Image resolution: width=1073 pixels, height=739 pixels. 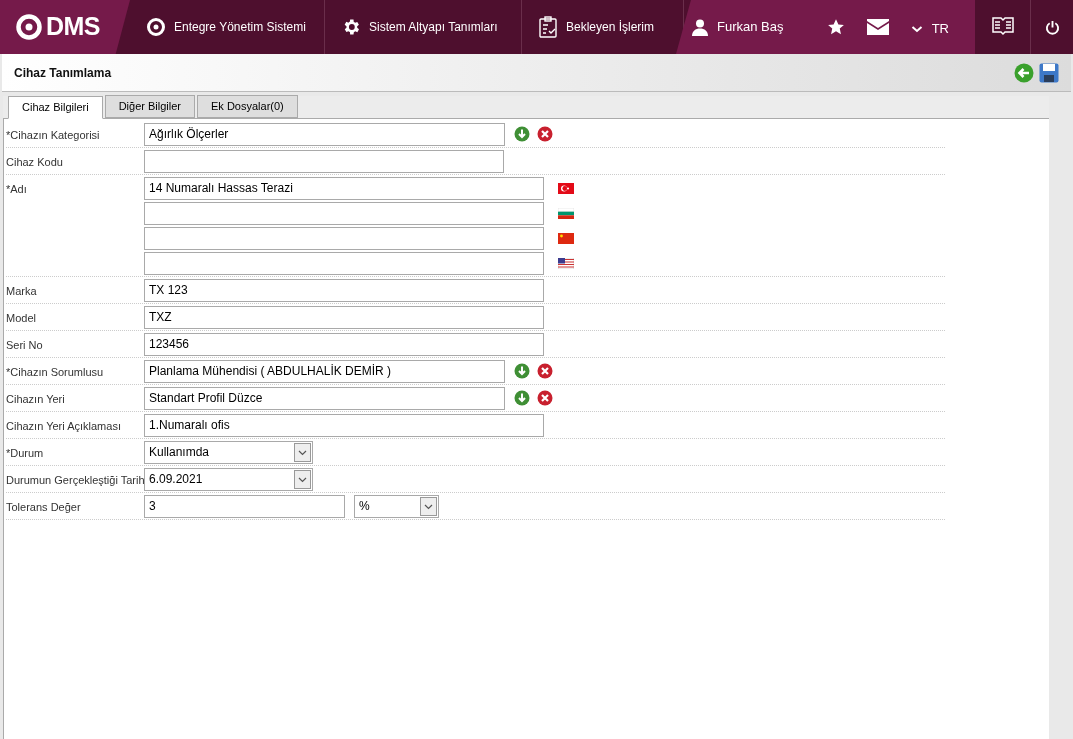 I want to click on tab: Diğer Bilgiler, so click(x=149, y=106).